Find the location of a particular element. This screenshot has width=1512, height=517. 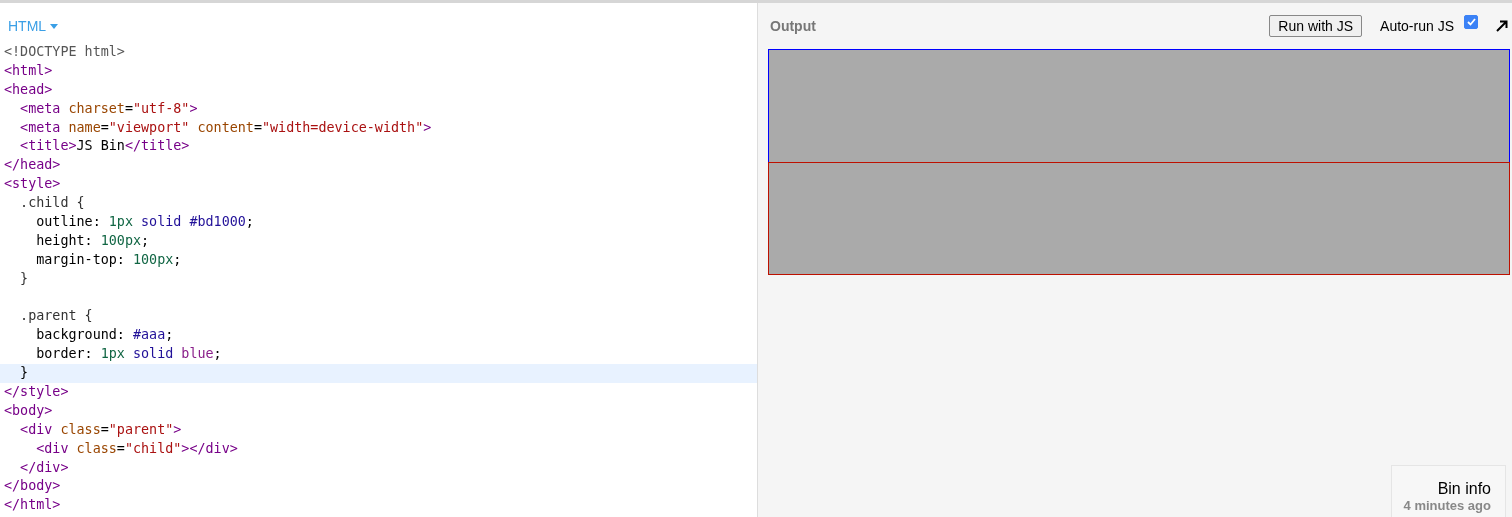

code-line: </html> is located at coordinates (32, 505).